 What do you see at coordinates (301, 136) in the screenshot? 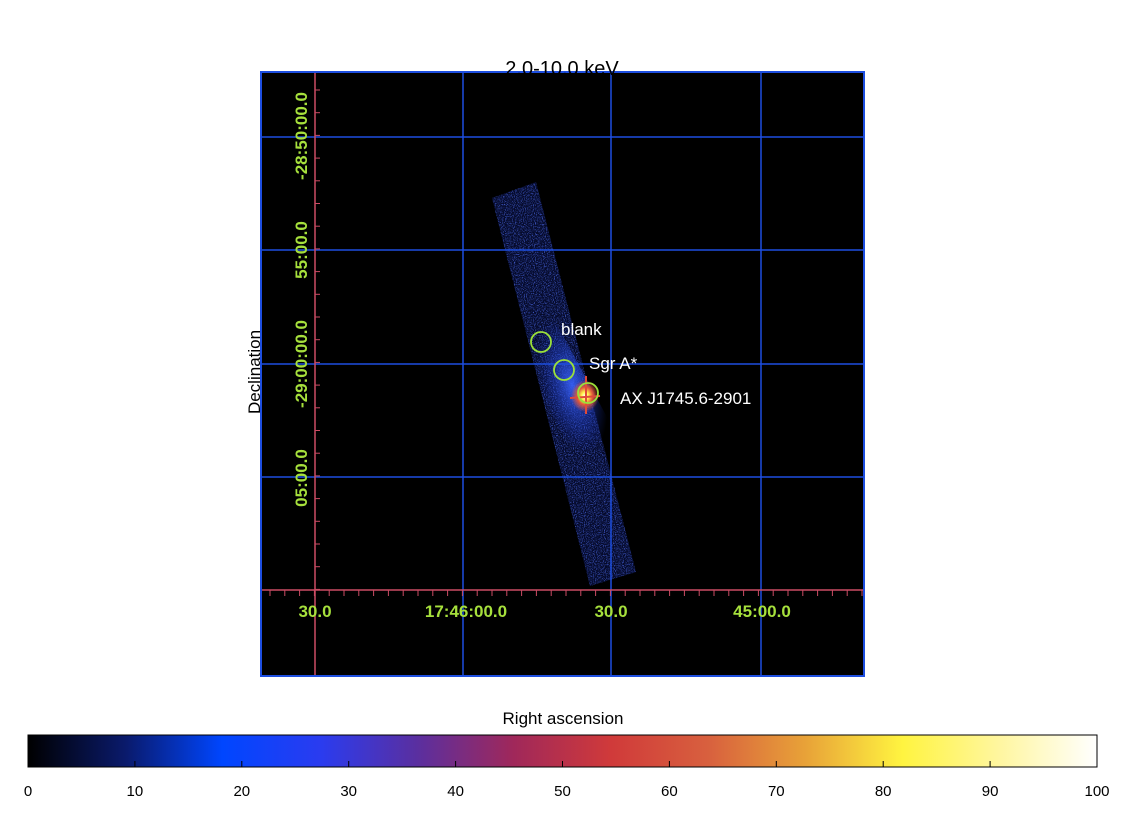
I see `y-tick-label: -28:50:00.0` at bounding box center [301, 136].